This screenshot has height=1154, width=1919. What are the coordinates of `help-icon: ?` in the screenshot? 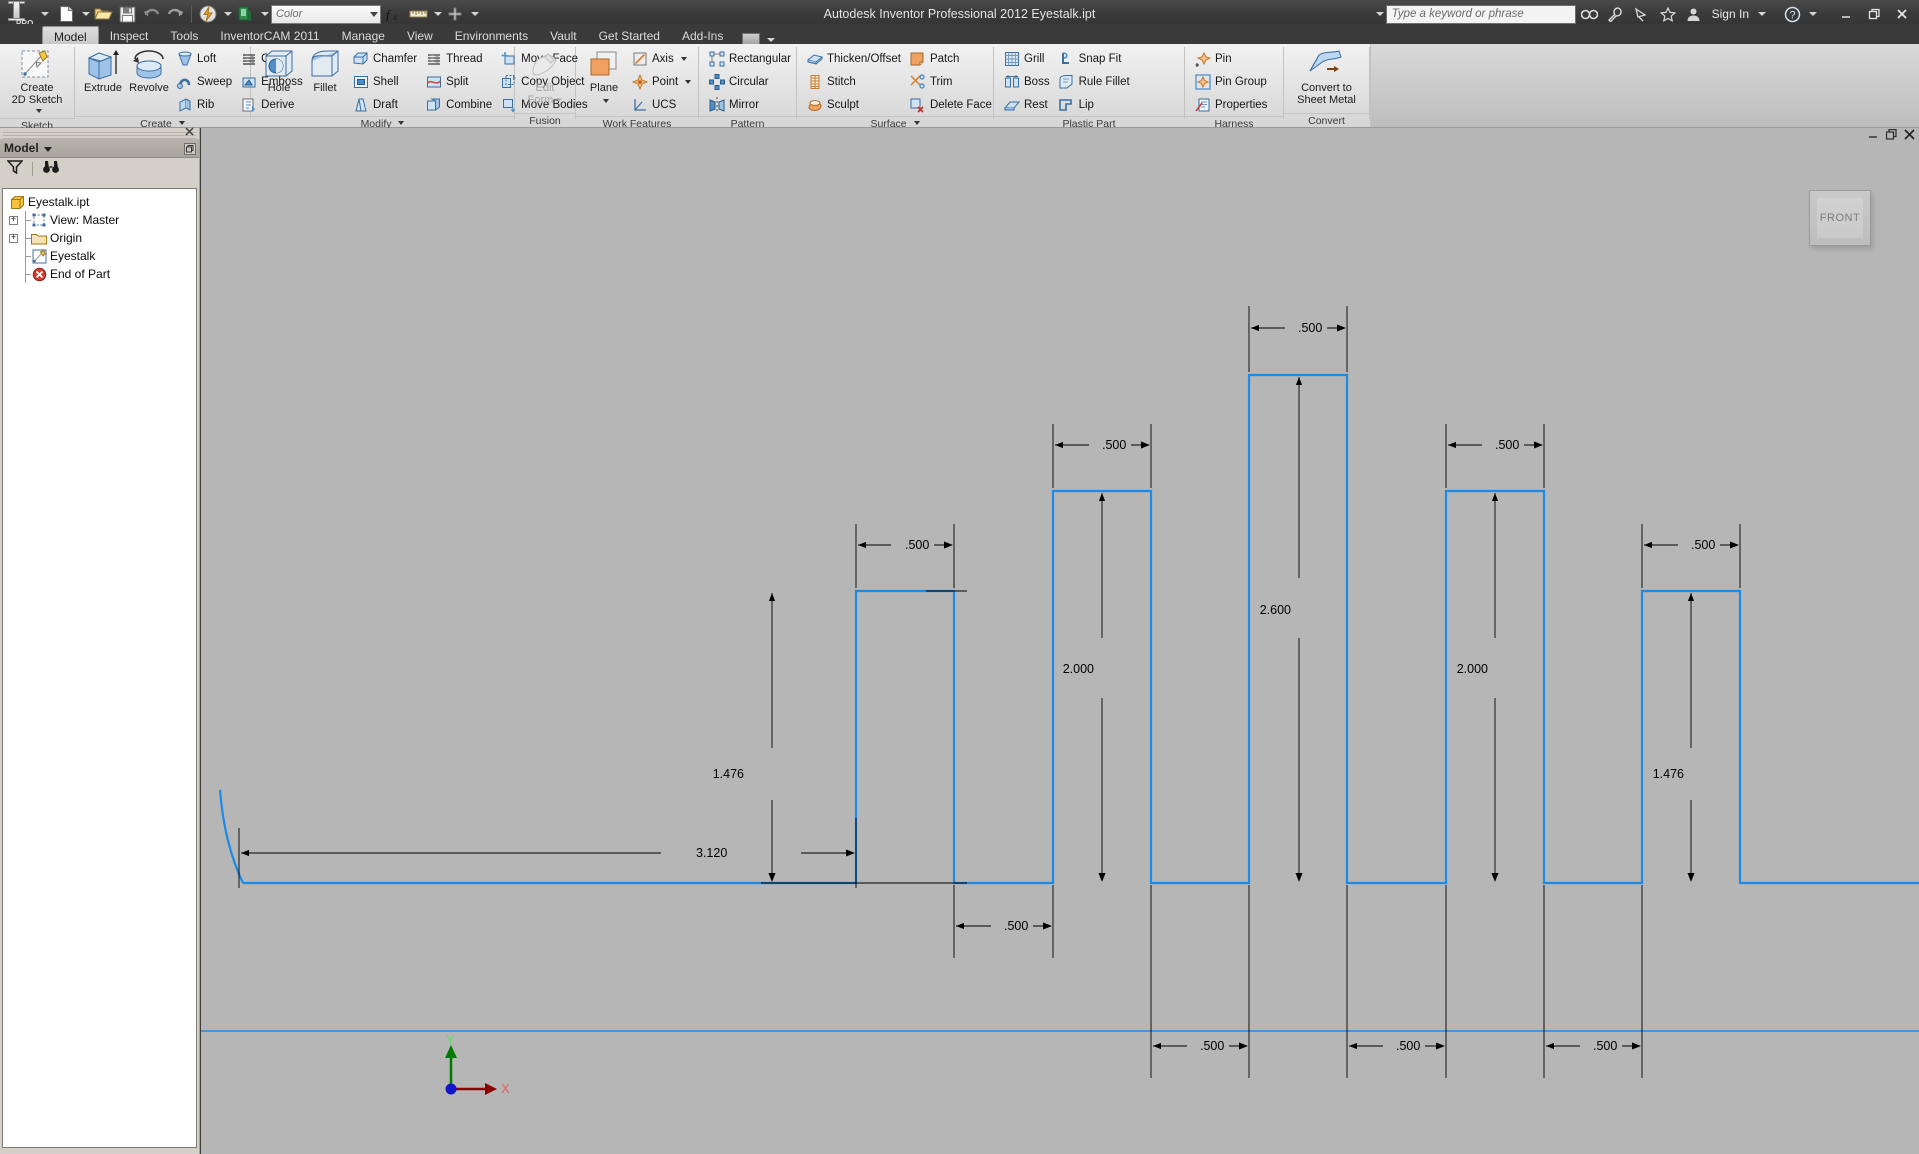 It's located at (1792, 14).